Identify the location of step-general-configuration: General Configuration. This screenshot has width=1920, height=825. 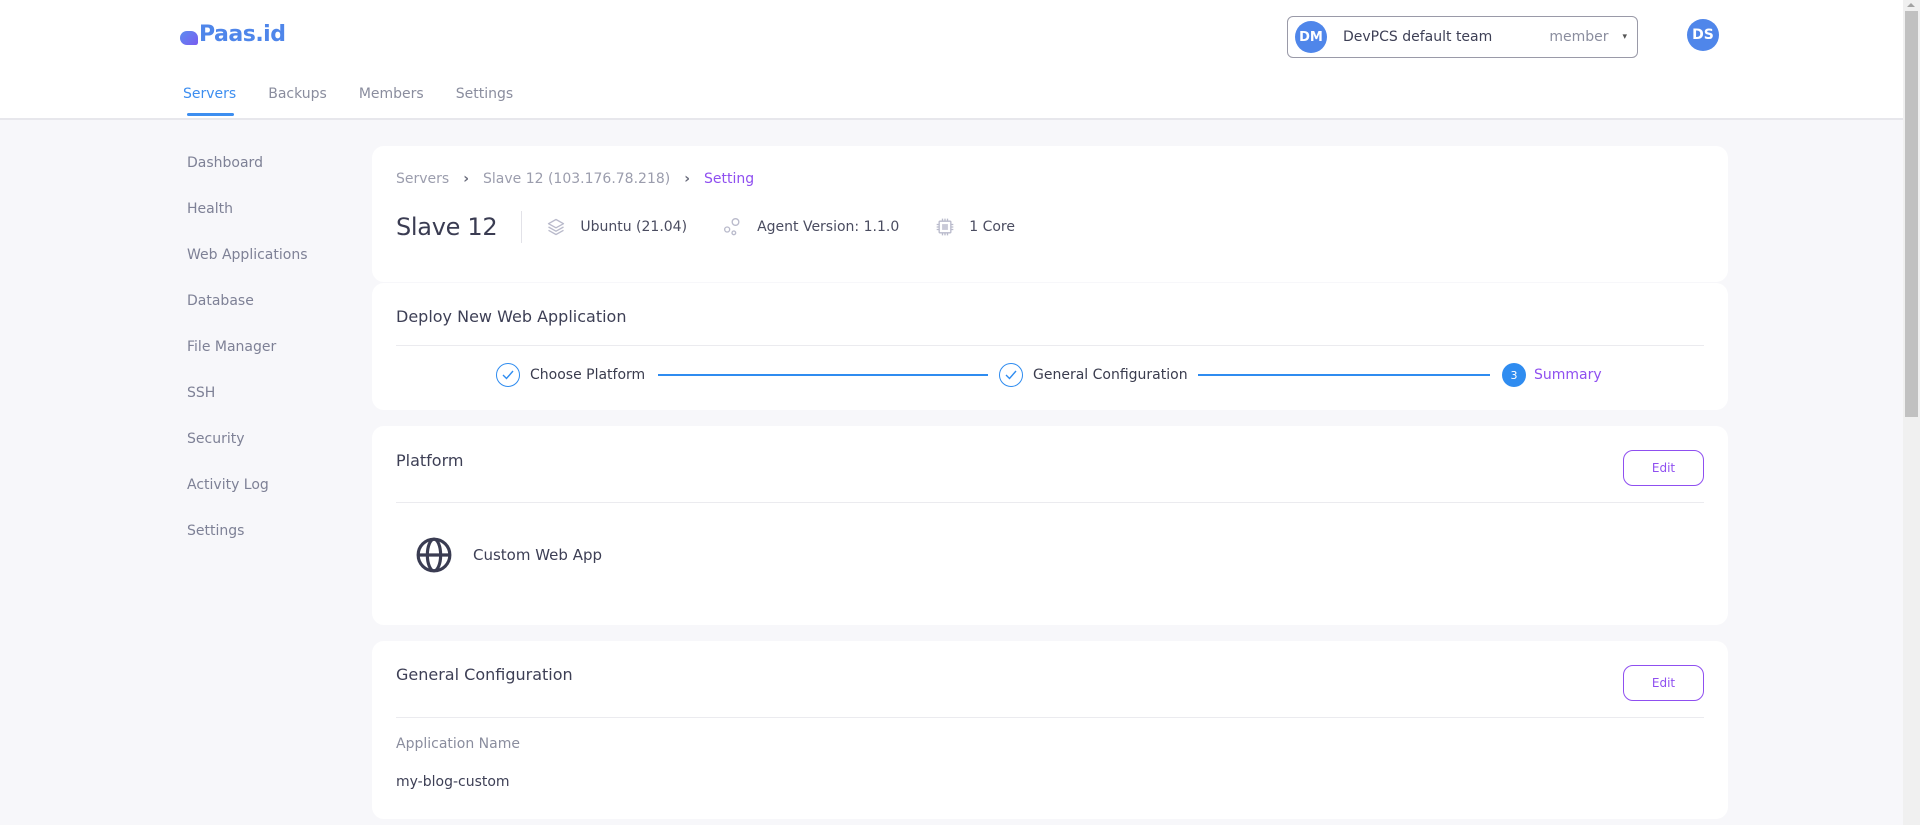
(1093, 375).